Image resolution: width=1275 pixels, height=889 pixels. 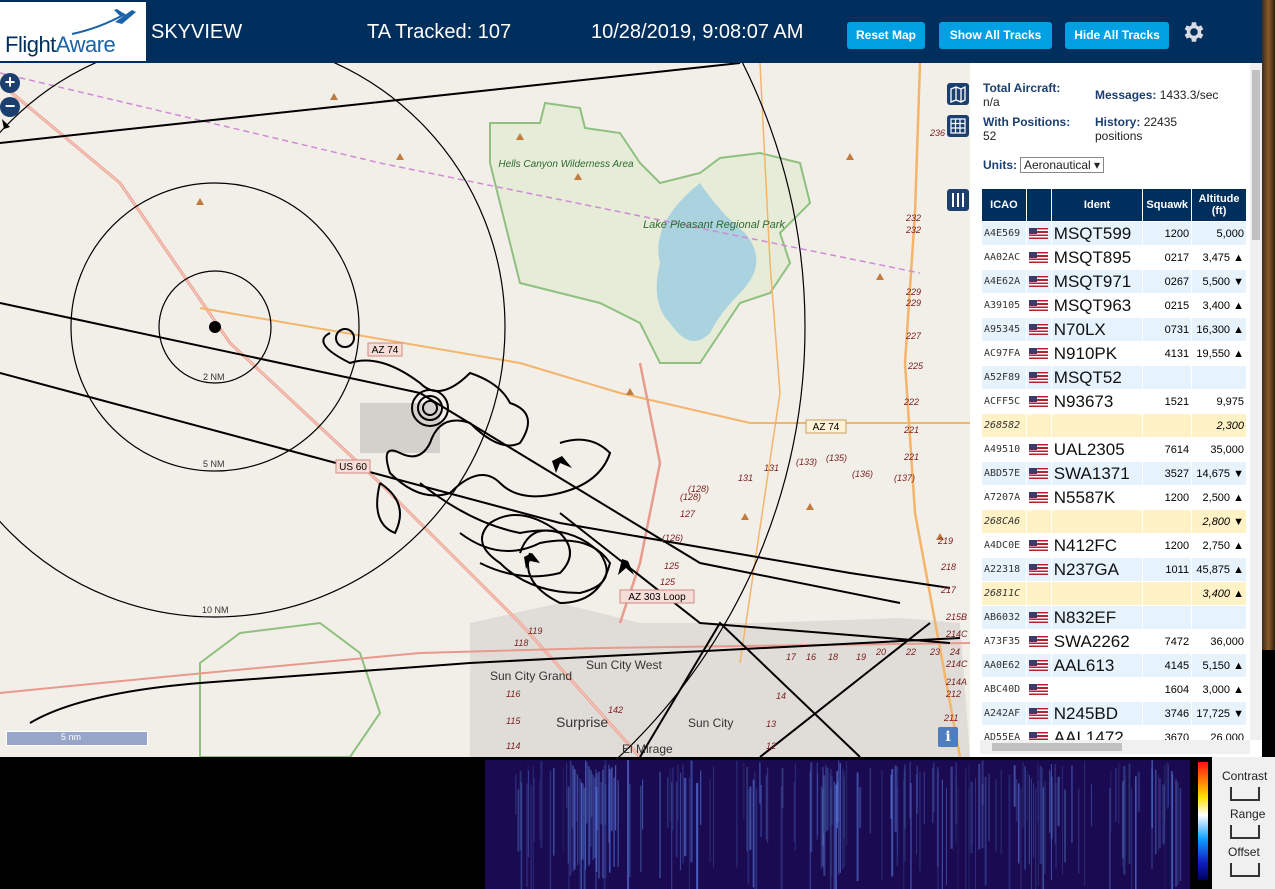 I want to click on datetime: 10/28/2019, 9:08:07 AM, so click(x=697, y=32).